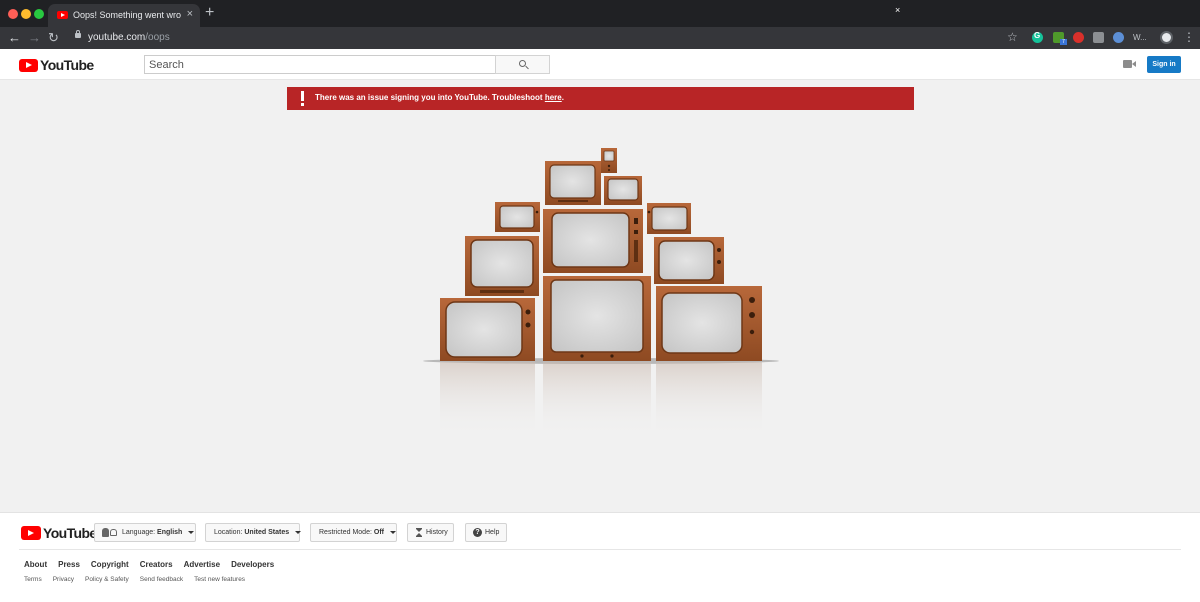 The height and width of the screenshot is (602, 1200). I want to click on help-icon: ?, so click(477, 532).